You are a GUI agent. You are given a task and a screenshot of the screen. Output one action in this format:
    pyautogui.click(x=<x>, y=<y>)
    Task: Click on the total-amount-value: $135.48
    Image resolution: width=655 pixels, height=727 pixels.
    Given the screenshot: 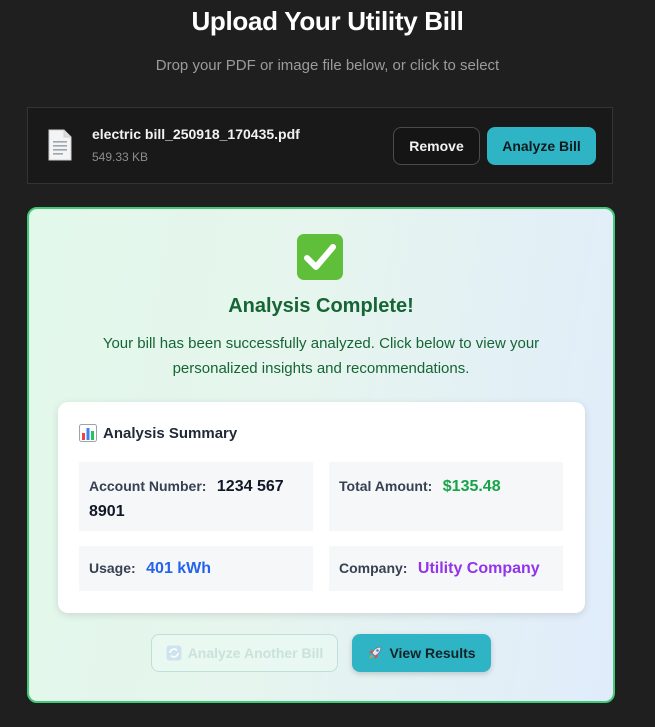 What is the action you would take?
    pyautogui.click(x=471, y=486)
    